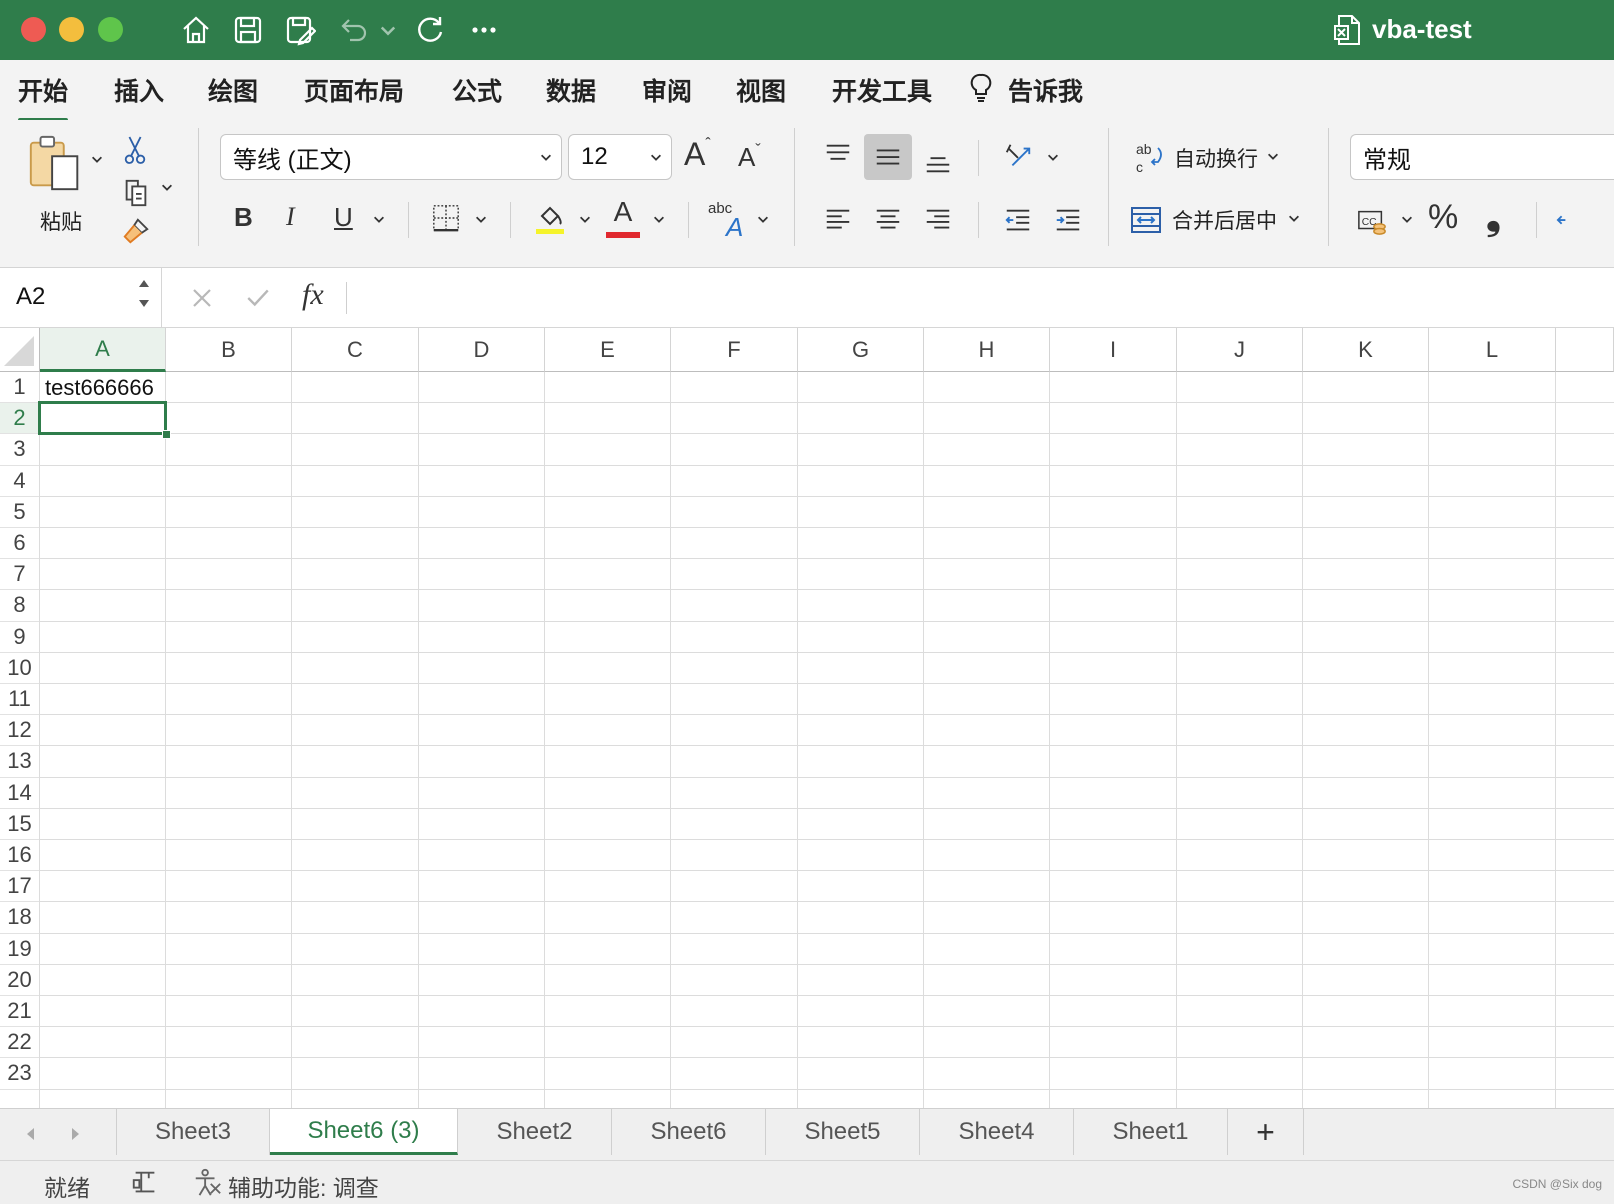 The image size is (1614, 1204). Describe the element at coordinates (20, 575) in the screenshot. I see `row-header-7: 7` at that location.